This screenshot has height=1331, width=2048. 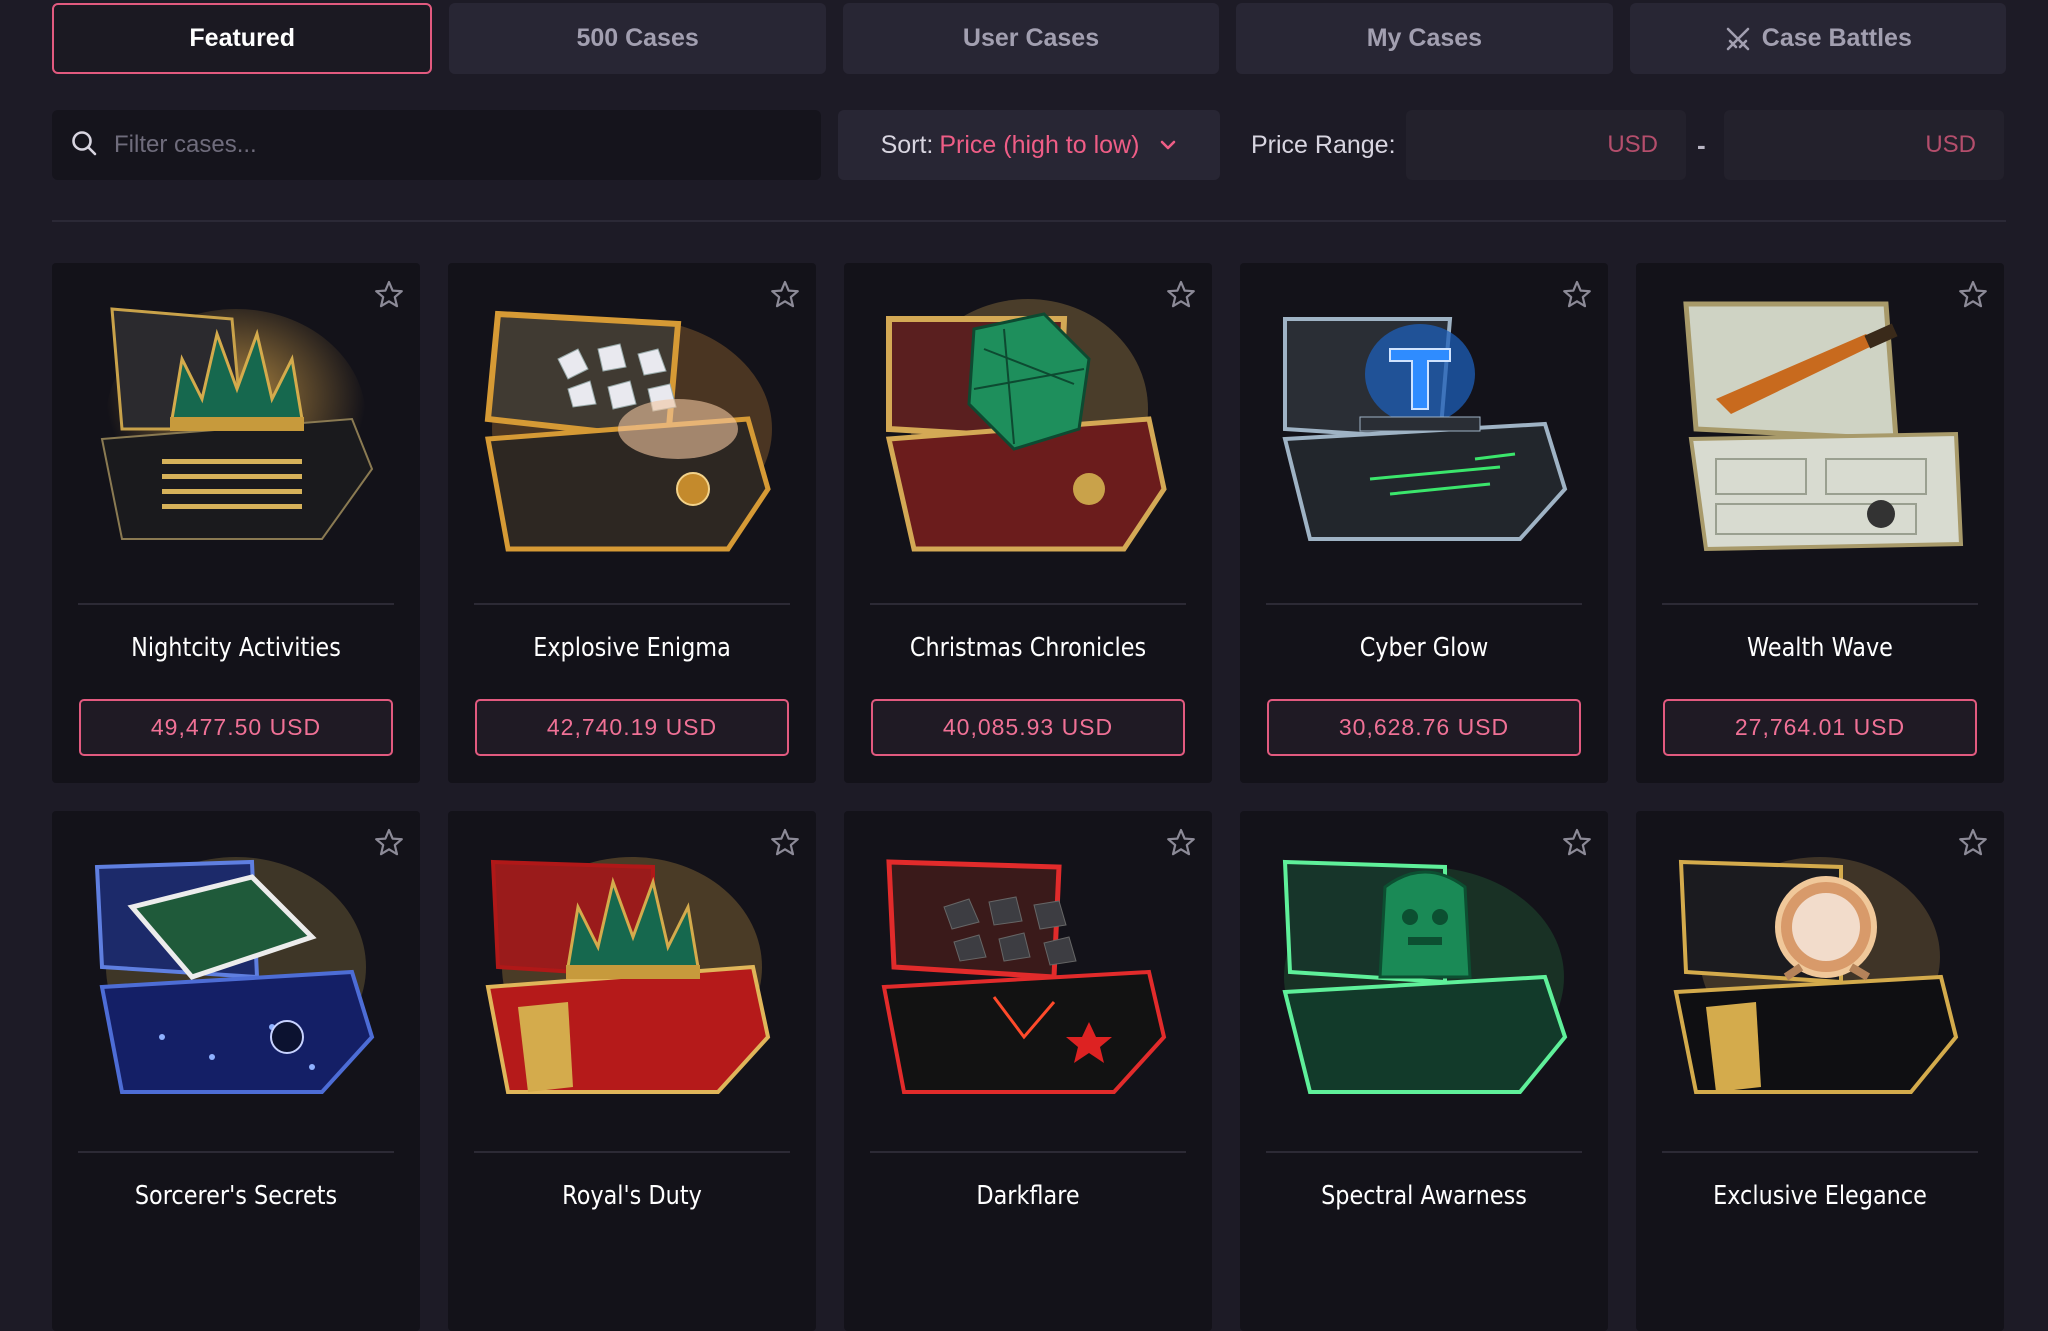 I want to click on case-card: Exclusive Elegance, so click(x=1820, y=1071).